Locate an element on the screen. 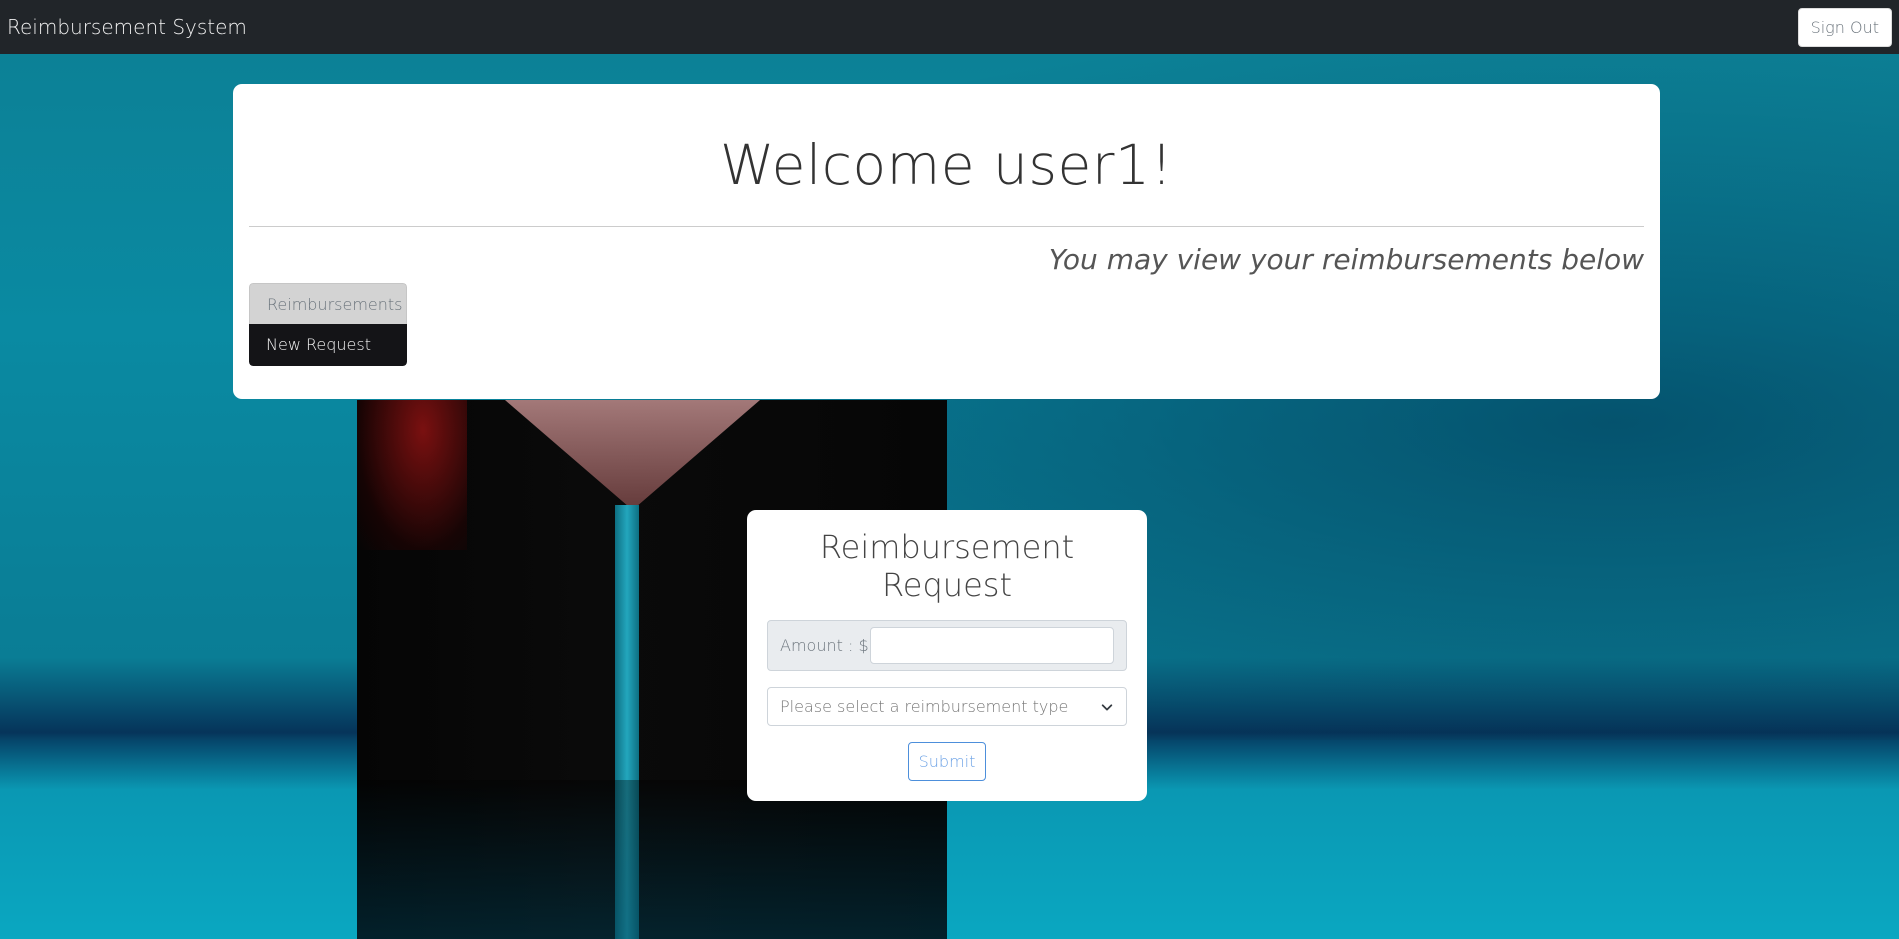  reimbursement-type-selected: Please select a reimbursement type is located at coordinates (924, 706).